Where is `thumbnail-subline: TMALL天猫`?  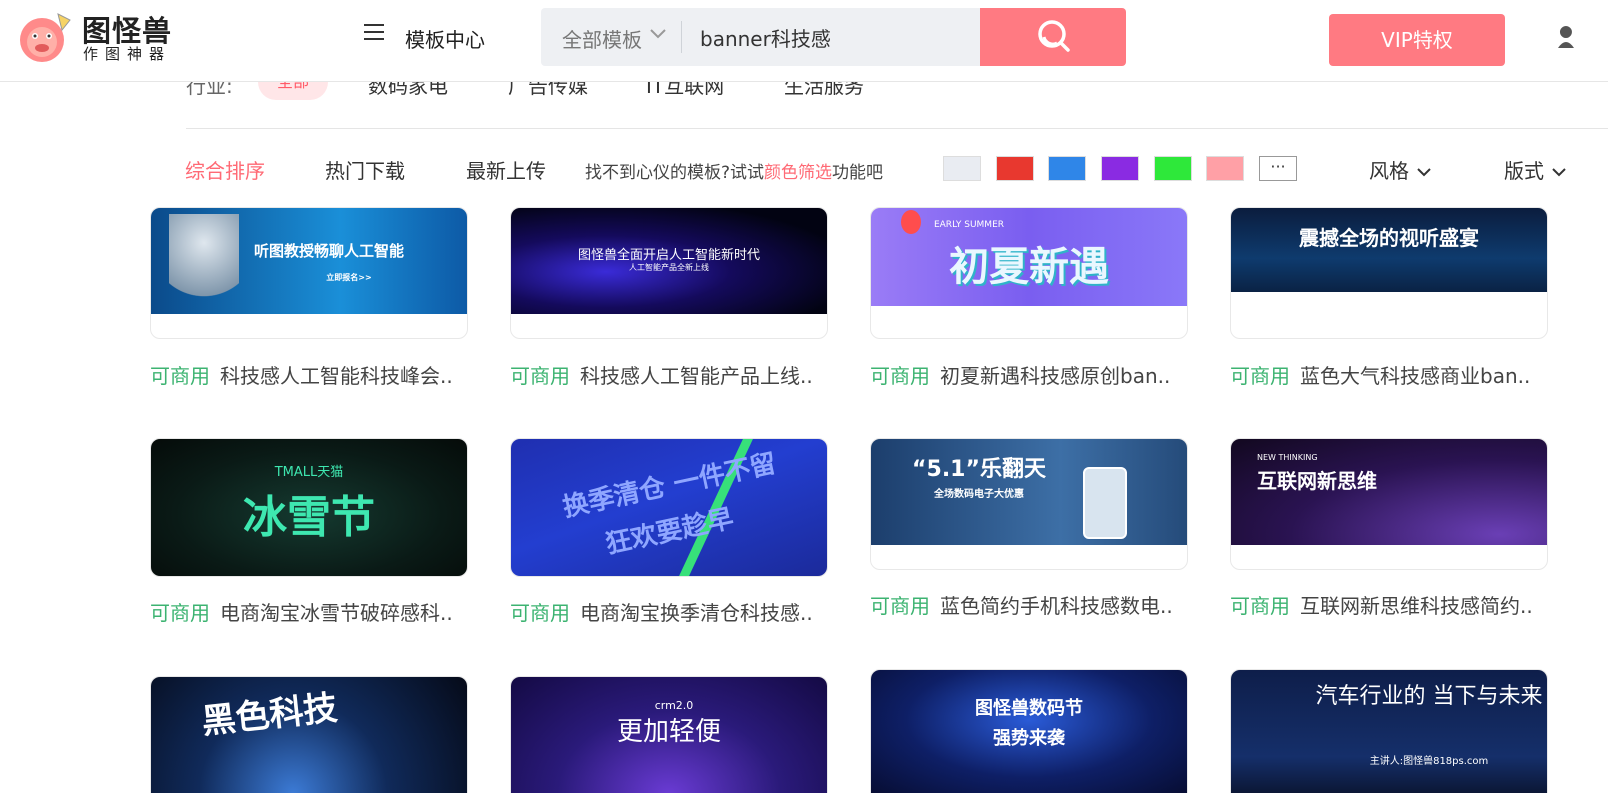
thumbnail-subline: TMALL天猫 is located at coordinates (309, 472).